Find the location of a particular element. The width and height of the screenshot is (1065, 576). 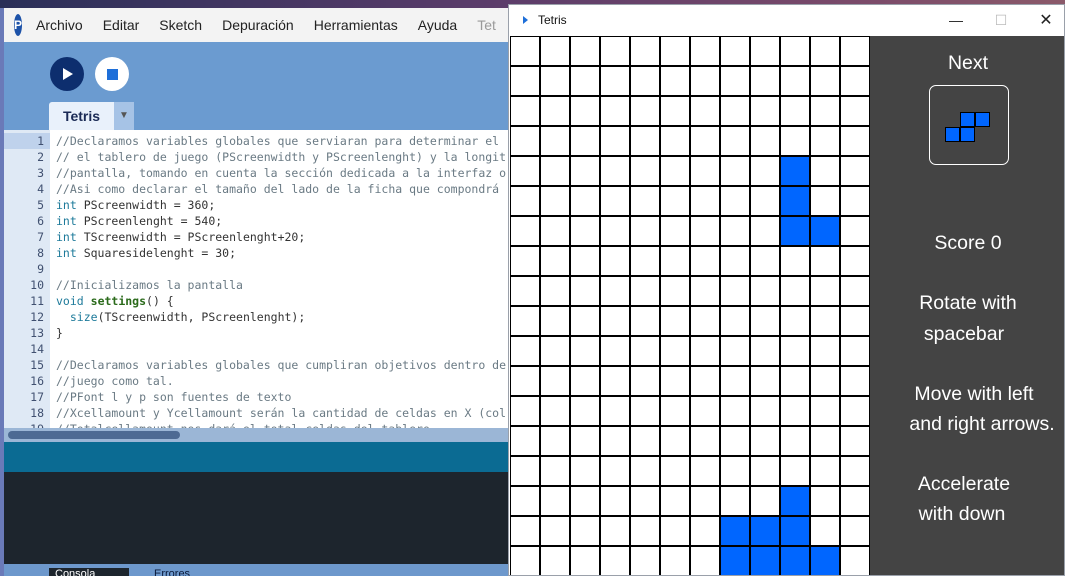

run-button is located at coordinates (67, 74).